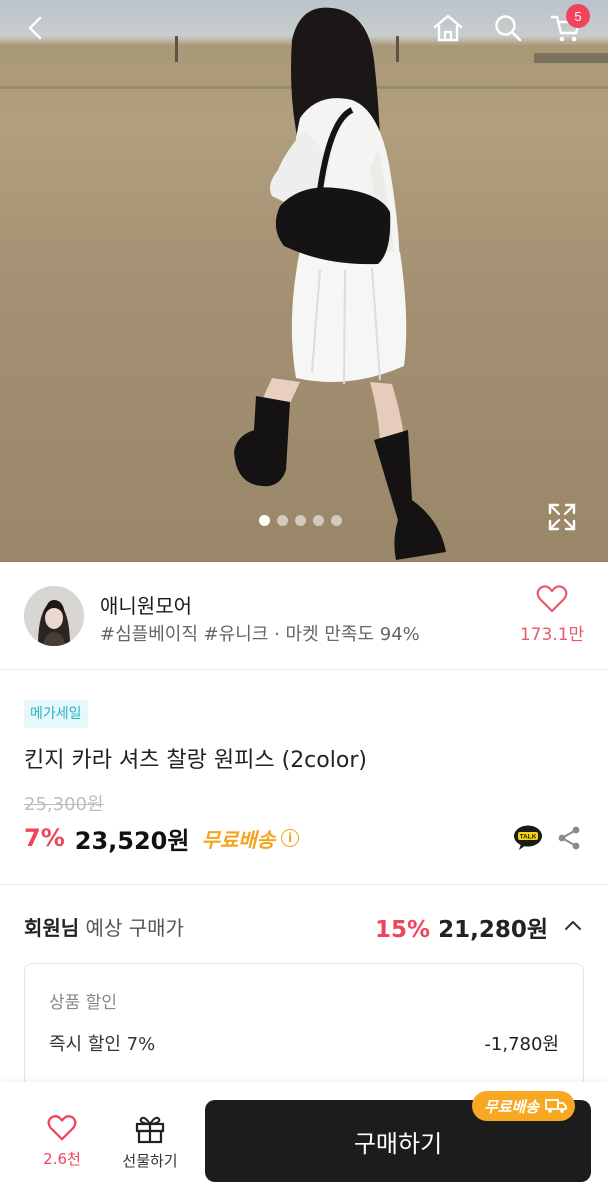 The image size is (608, 1200). What do you see at coordinates (512, 1106) in the screenshot?
I see `free-shipping-pill-label: 무료배송` at bounding box center [512, 1106].